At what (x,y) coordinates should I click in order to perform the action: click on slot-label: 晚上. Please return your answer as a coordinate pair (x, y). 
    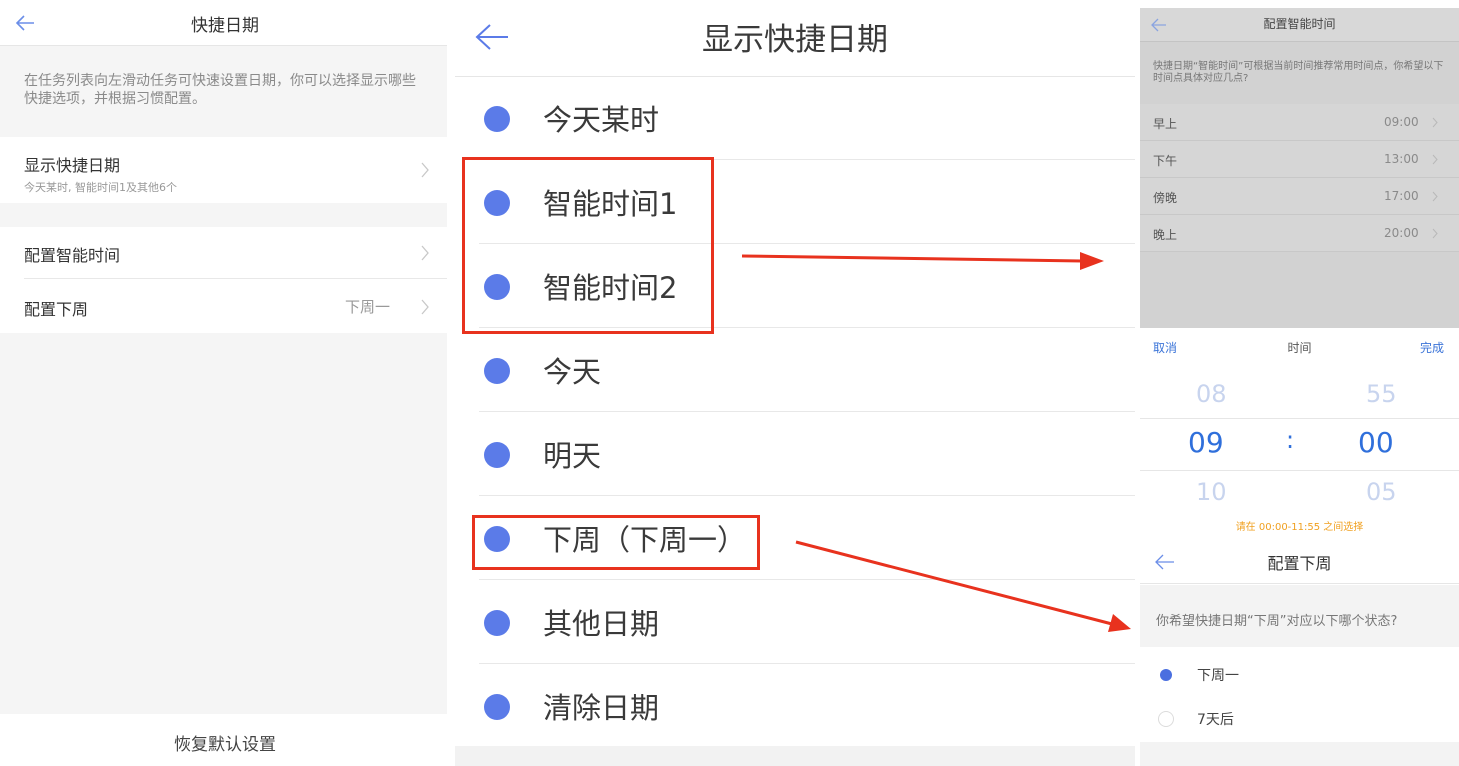
    Looking at the image, I should click on (1165, 235).